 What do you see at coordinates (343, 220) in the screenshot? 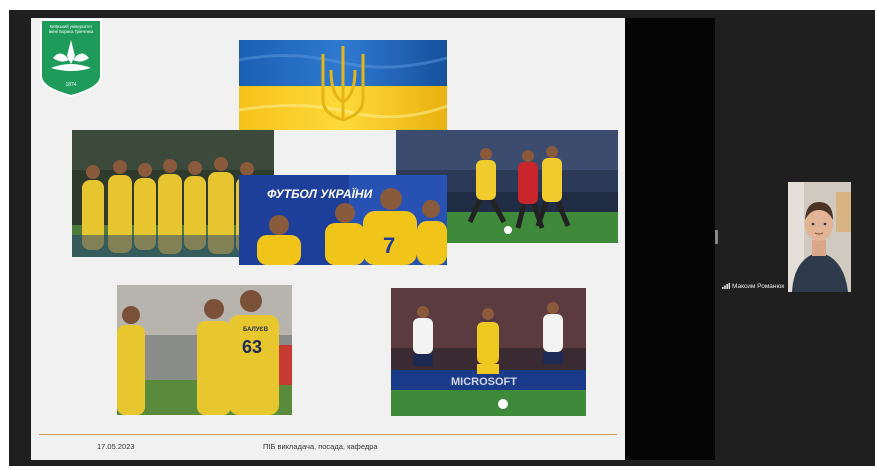
I see `football-ukraine-banner: ФУТБОЛ УКРАЇНИ 7` at bounding box center [343, 220].